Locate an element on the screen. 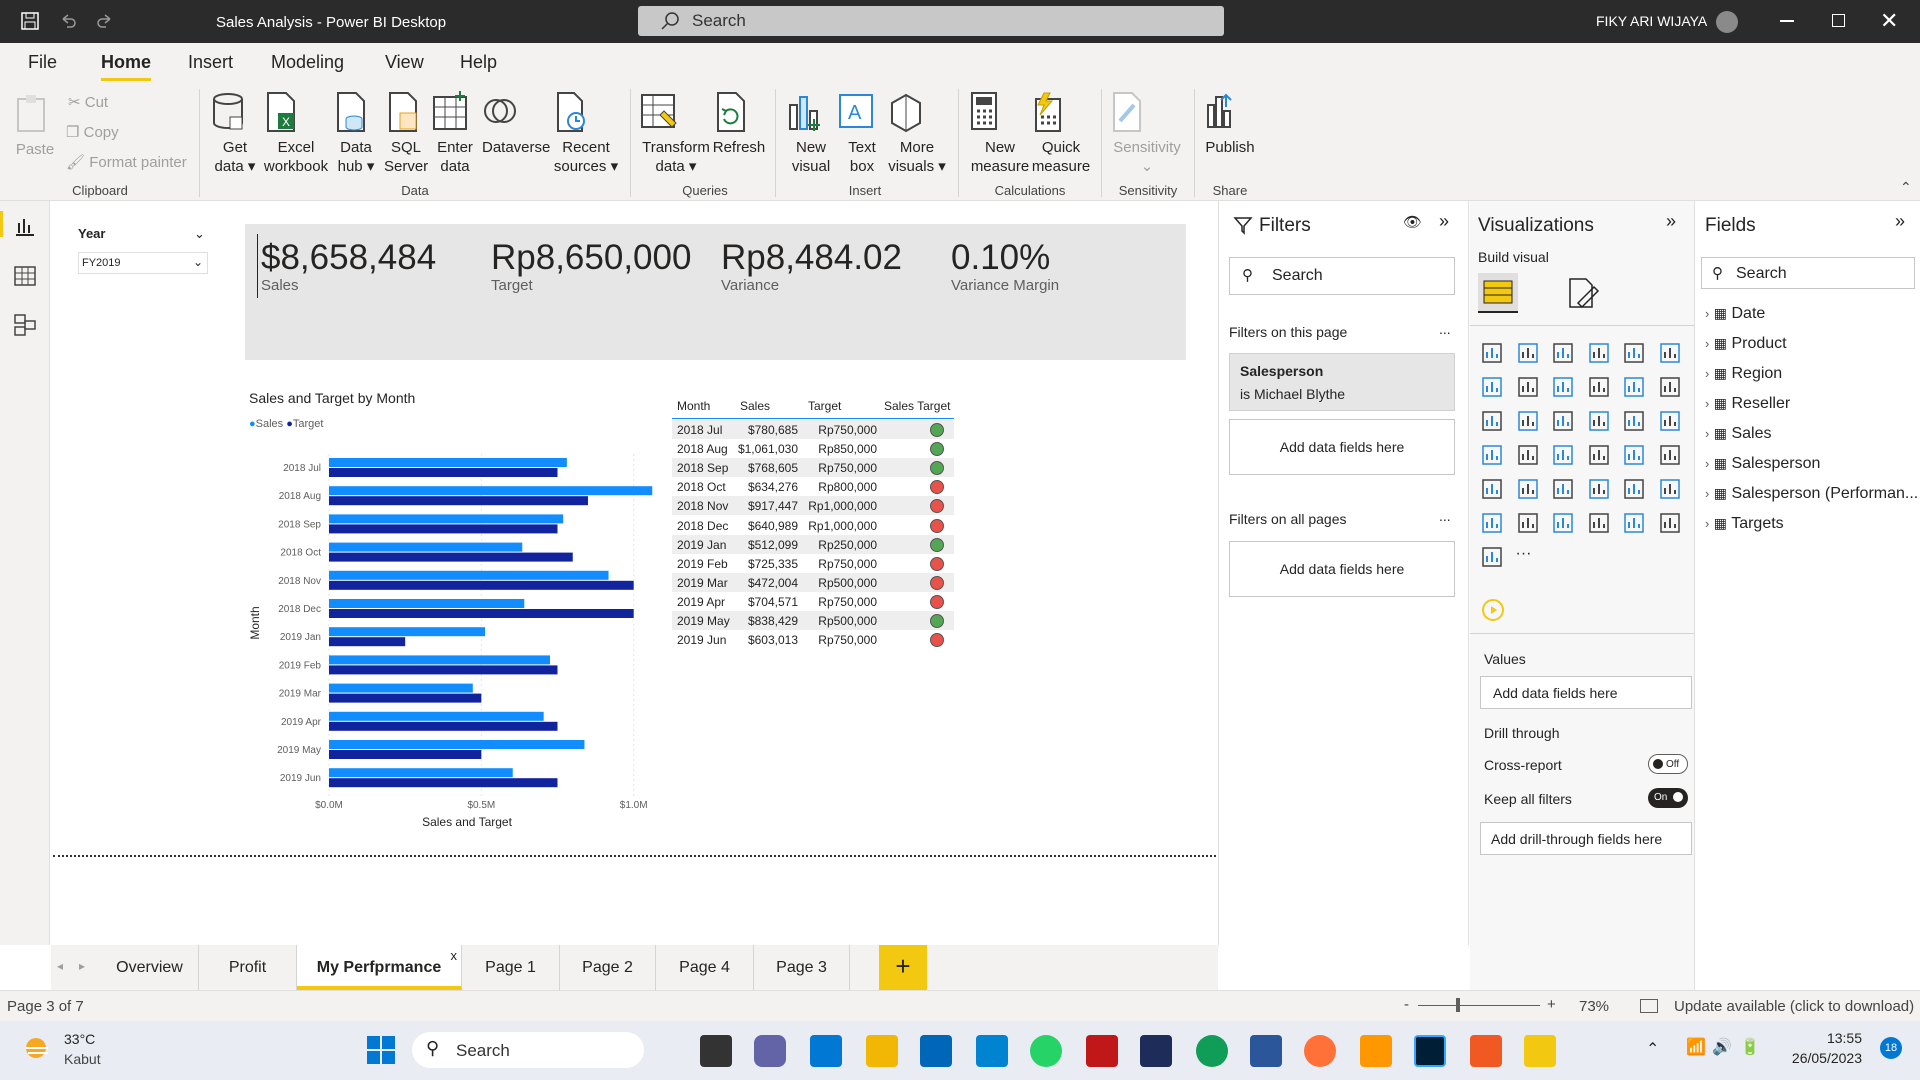 The width and height of the screenshot is (1920, 1080). field-table-item: › ▦ Region is located at coordinates (1743, 374).